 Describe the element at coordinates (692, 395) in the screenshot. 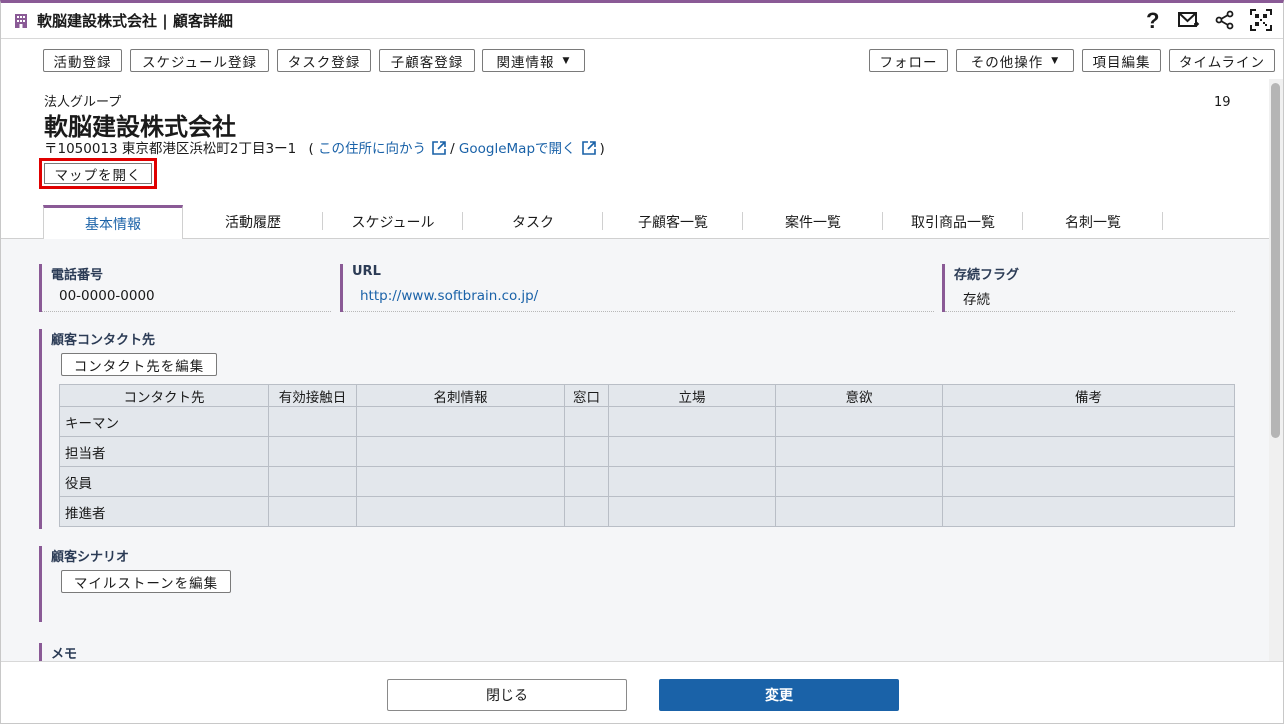

I see `column-header: 立場` at that location.